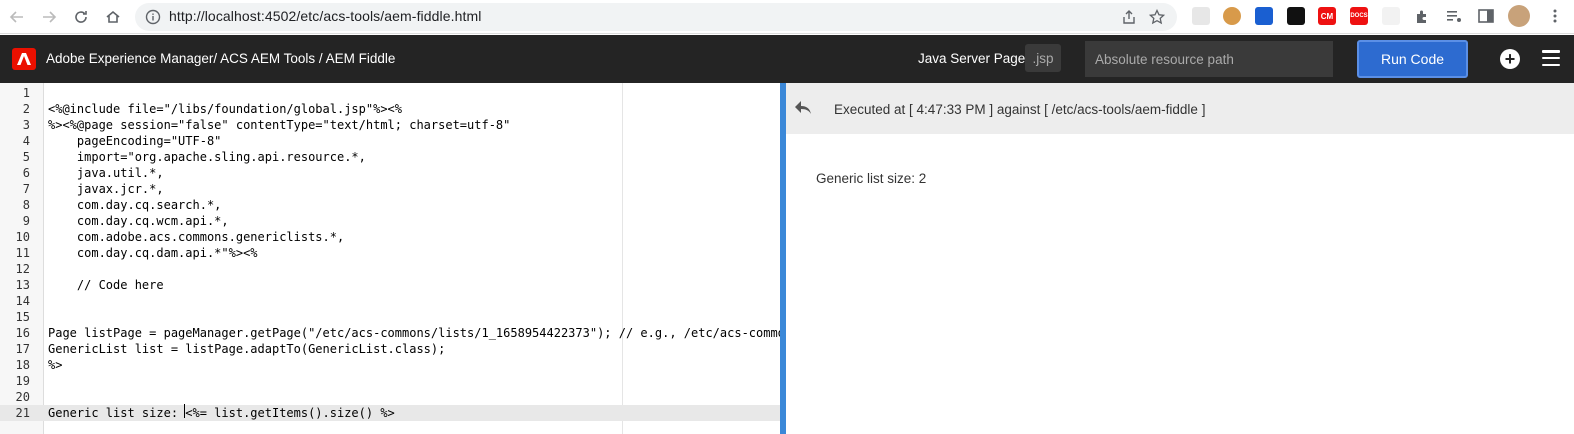 This screenshot has width=1574, height=434. What do you see at coordinates (1201, 16) in the screenshot?
I see `extension-1-icon` at bounding box center [1201, 16].